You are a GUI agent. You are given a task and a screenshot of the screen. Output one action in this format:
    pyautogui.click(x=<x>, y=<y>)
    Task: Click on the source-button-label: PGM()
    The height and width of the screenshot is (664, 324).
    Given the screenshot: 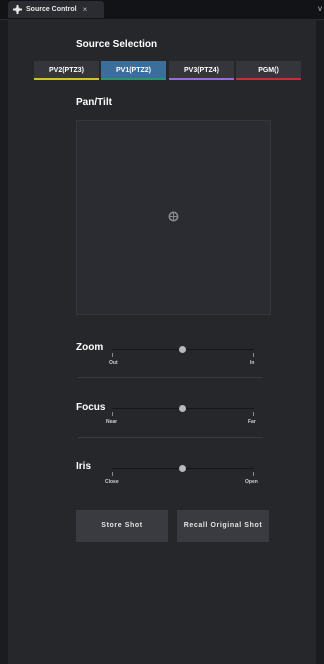 What is the action you would take?
    pyautogui.click(x=268, y=70)
    